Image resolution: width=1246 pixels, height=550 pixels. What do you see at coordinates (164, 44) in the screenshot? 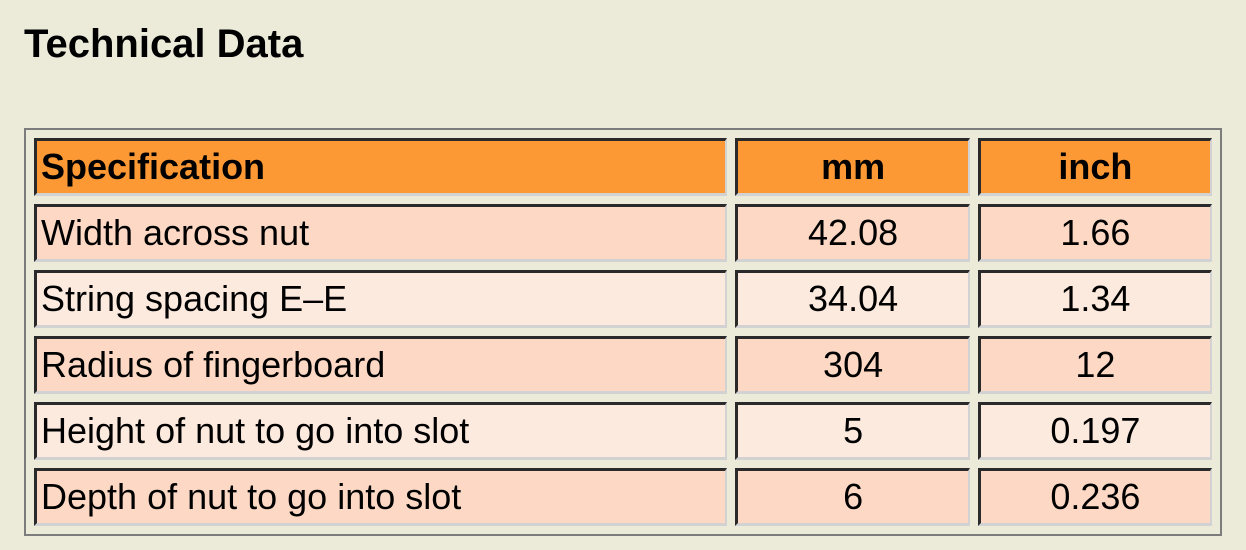
I see `page-title: Technical Data` at bounding box center [164, 44].